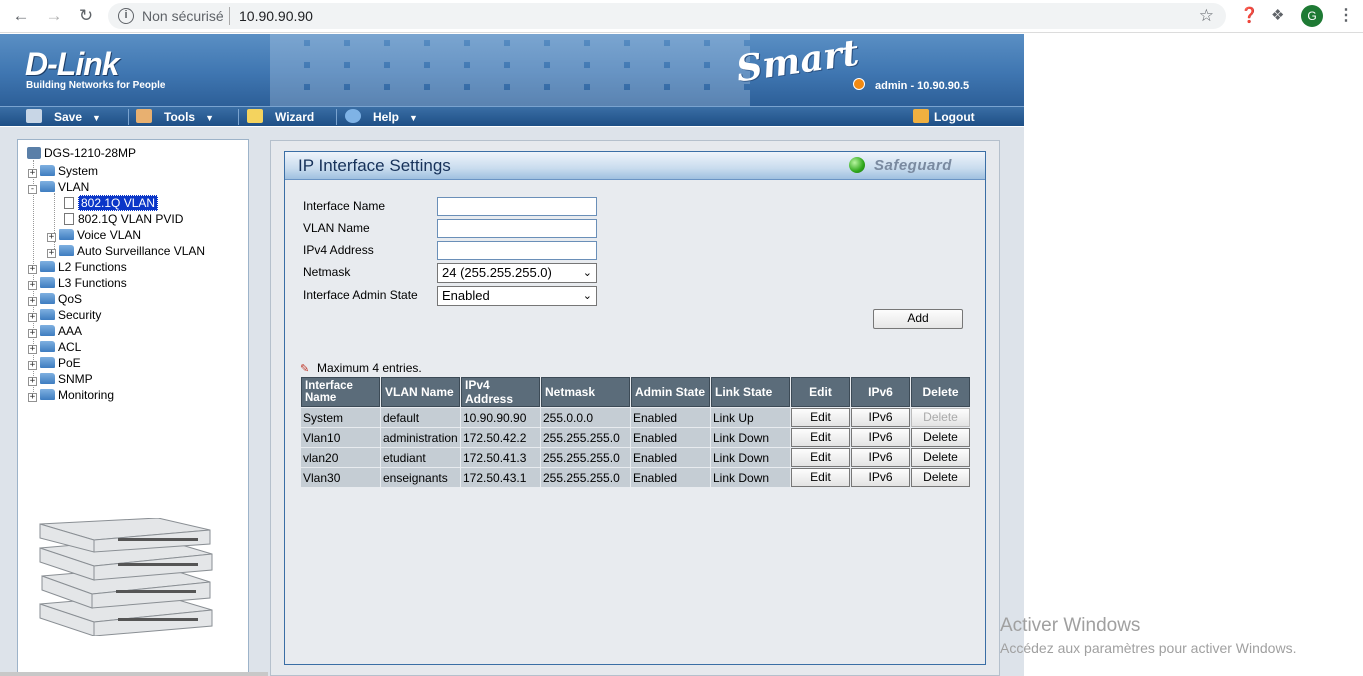 This screenshot has height=676, width=1363. What do you see at coordinates (77, 267) in the screenshot?
I see `tree-item-l2: + L2 Functions` at bounding box center [77, 267].